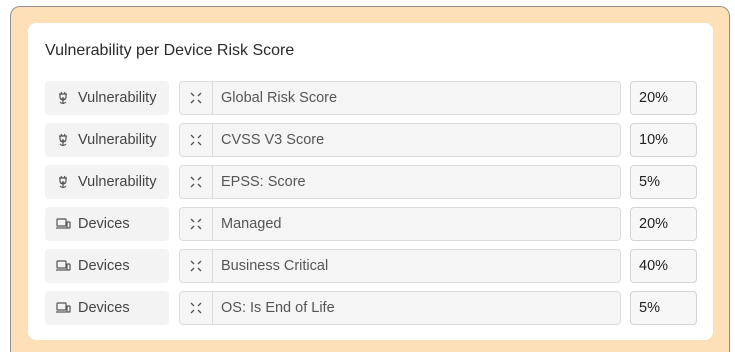  Describe the element at coordinates (663, 140) in the screenshot. I see `weight-input: 10%` at that location.